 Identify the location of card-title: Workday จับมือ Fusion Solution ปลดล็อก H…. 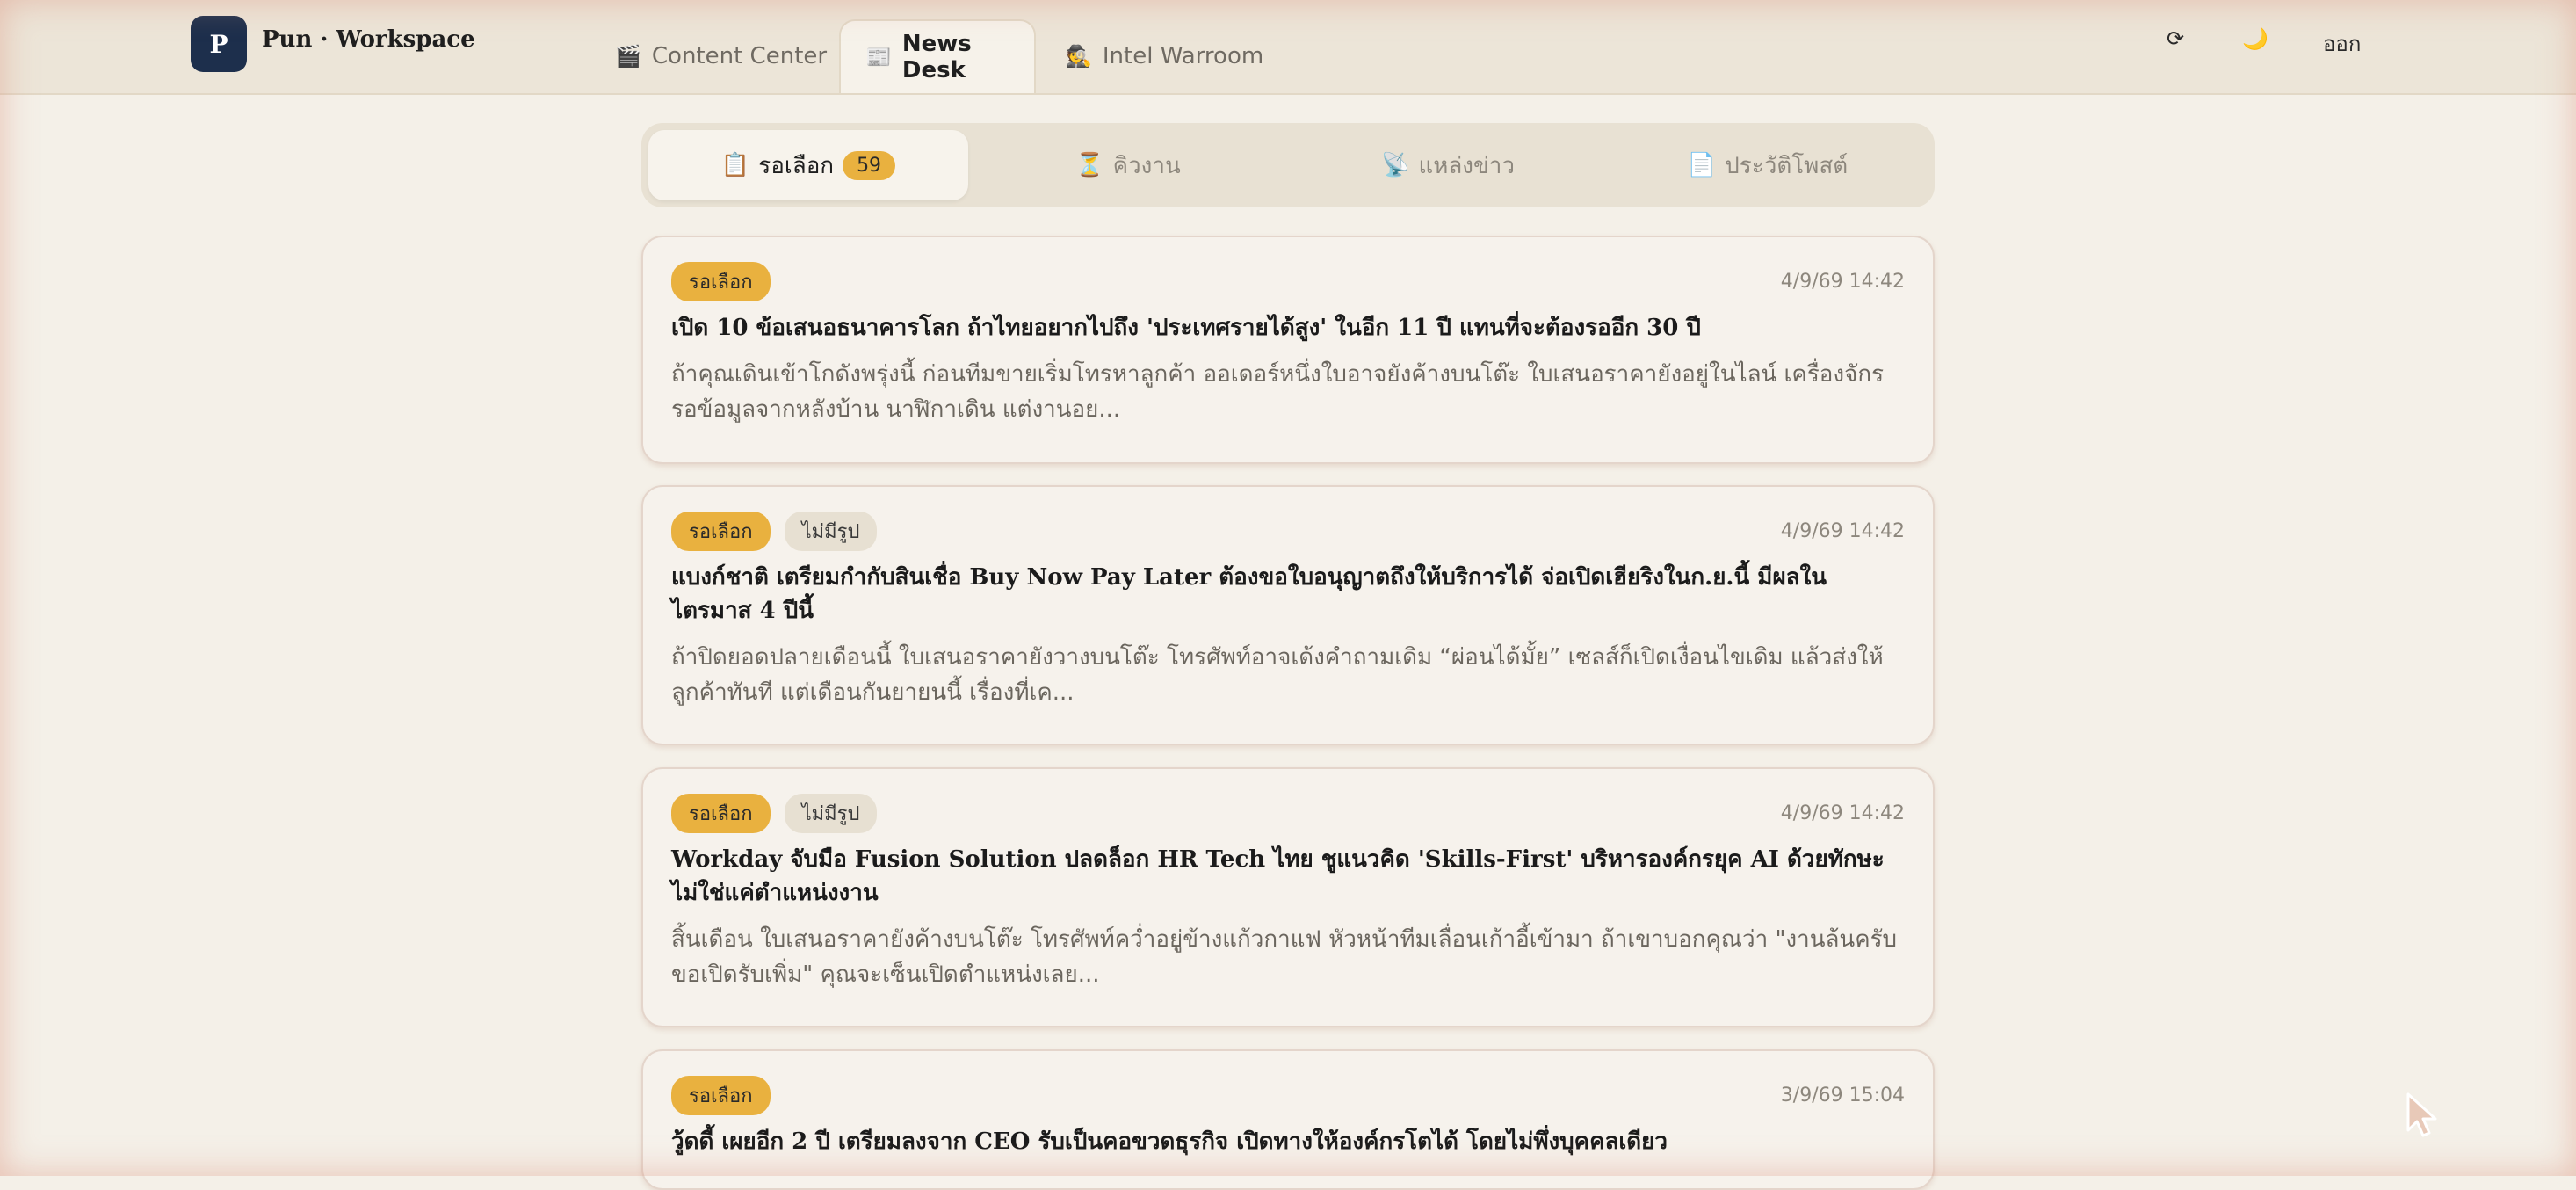
(1278, 876).